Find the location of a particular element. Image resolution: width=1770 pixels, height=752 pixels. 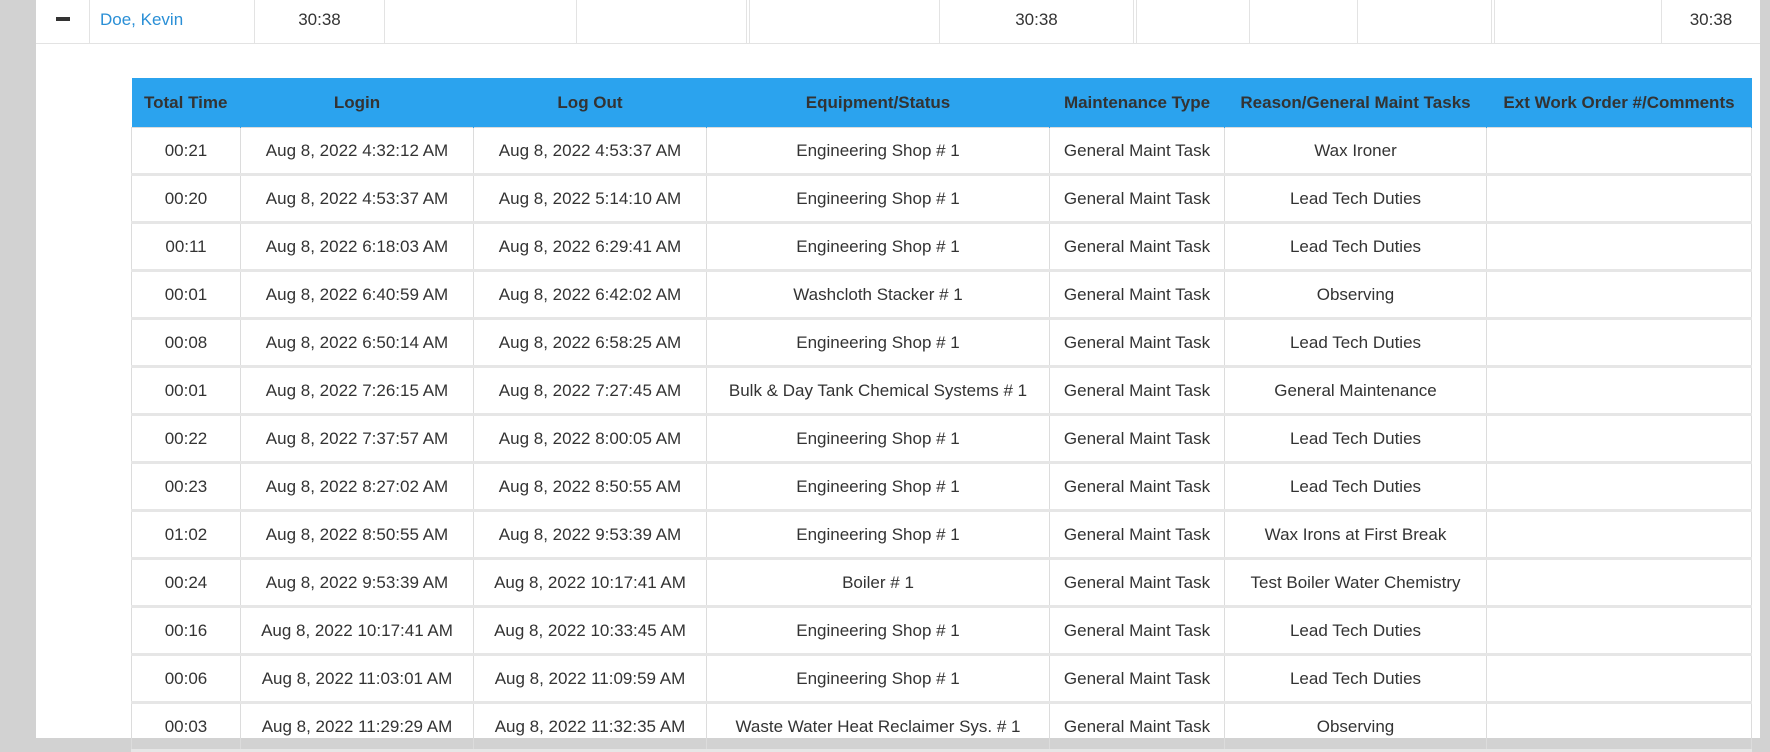

cell-logout: Aug 8, 2022 7:27:45 AM is located at coordinates (590, 391).